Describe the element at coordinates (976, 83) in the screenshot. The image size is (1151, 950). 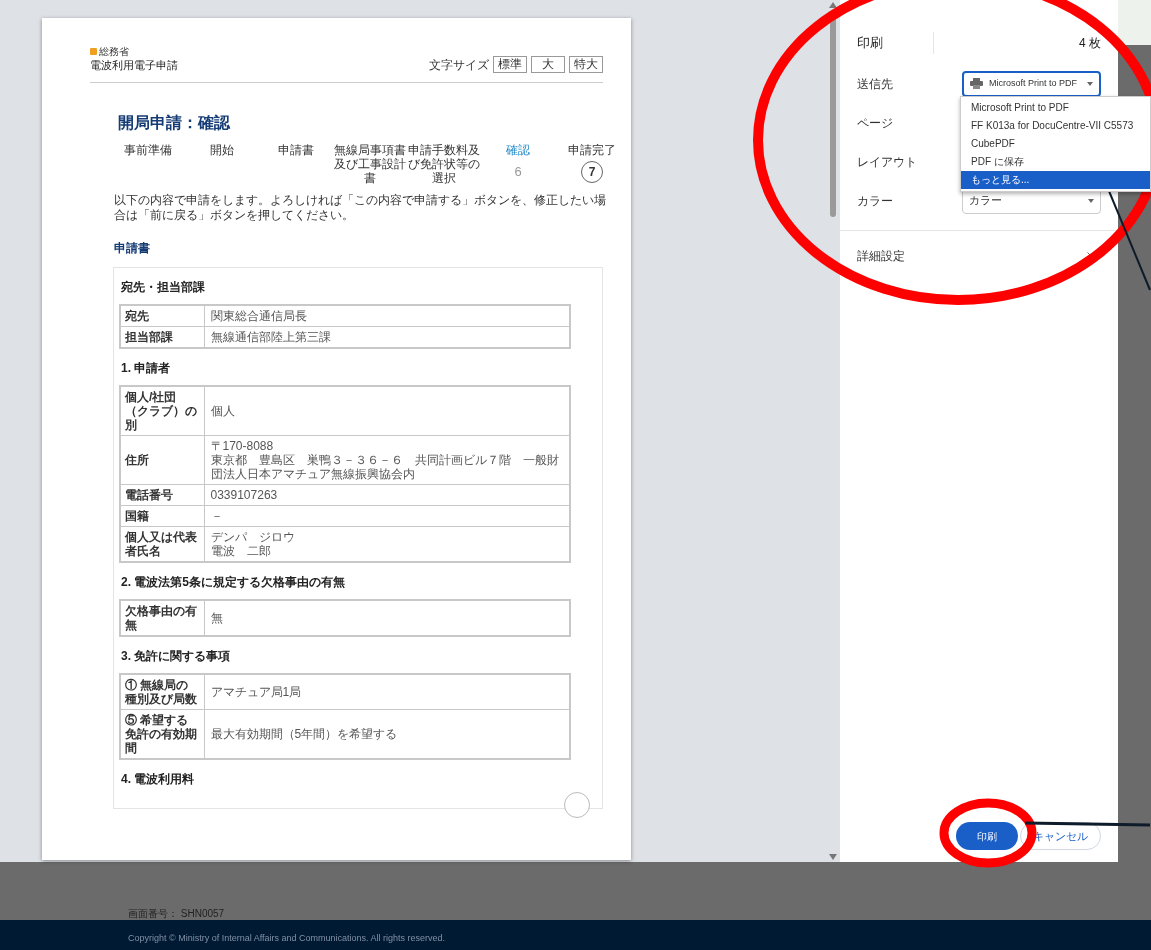
I see `printer-icon` at that location.